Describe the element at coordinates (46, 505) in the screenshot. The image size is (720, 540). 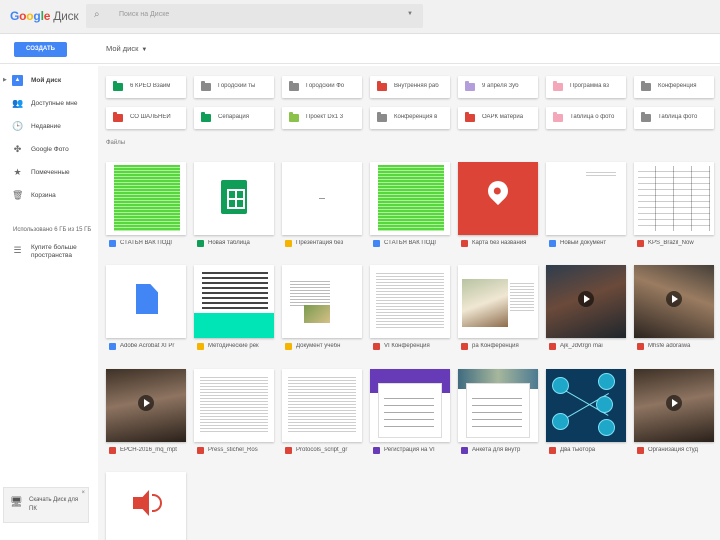
I see `download-drive-notice: 🖥 Скачать Диск для ПК ×` at that location.